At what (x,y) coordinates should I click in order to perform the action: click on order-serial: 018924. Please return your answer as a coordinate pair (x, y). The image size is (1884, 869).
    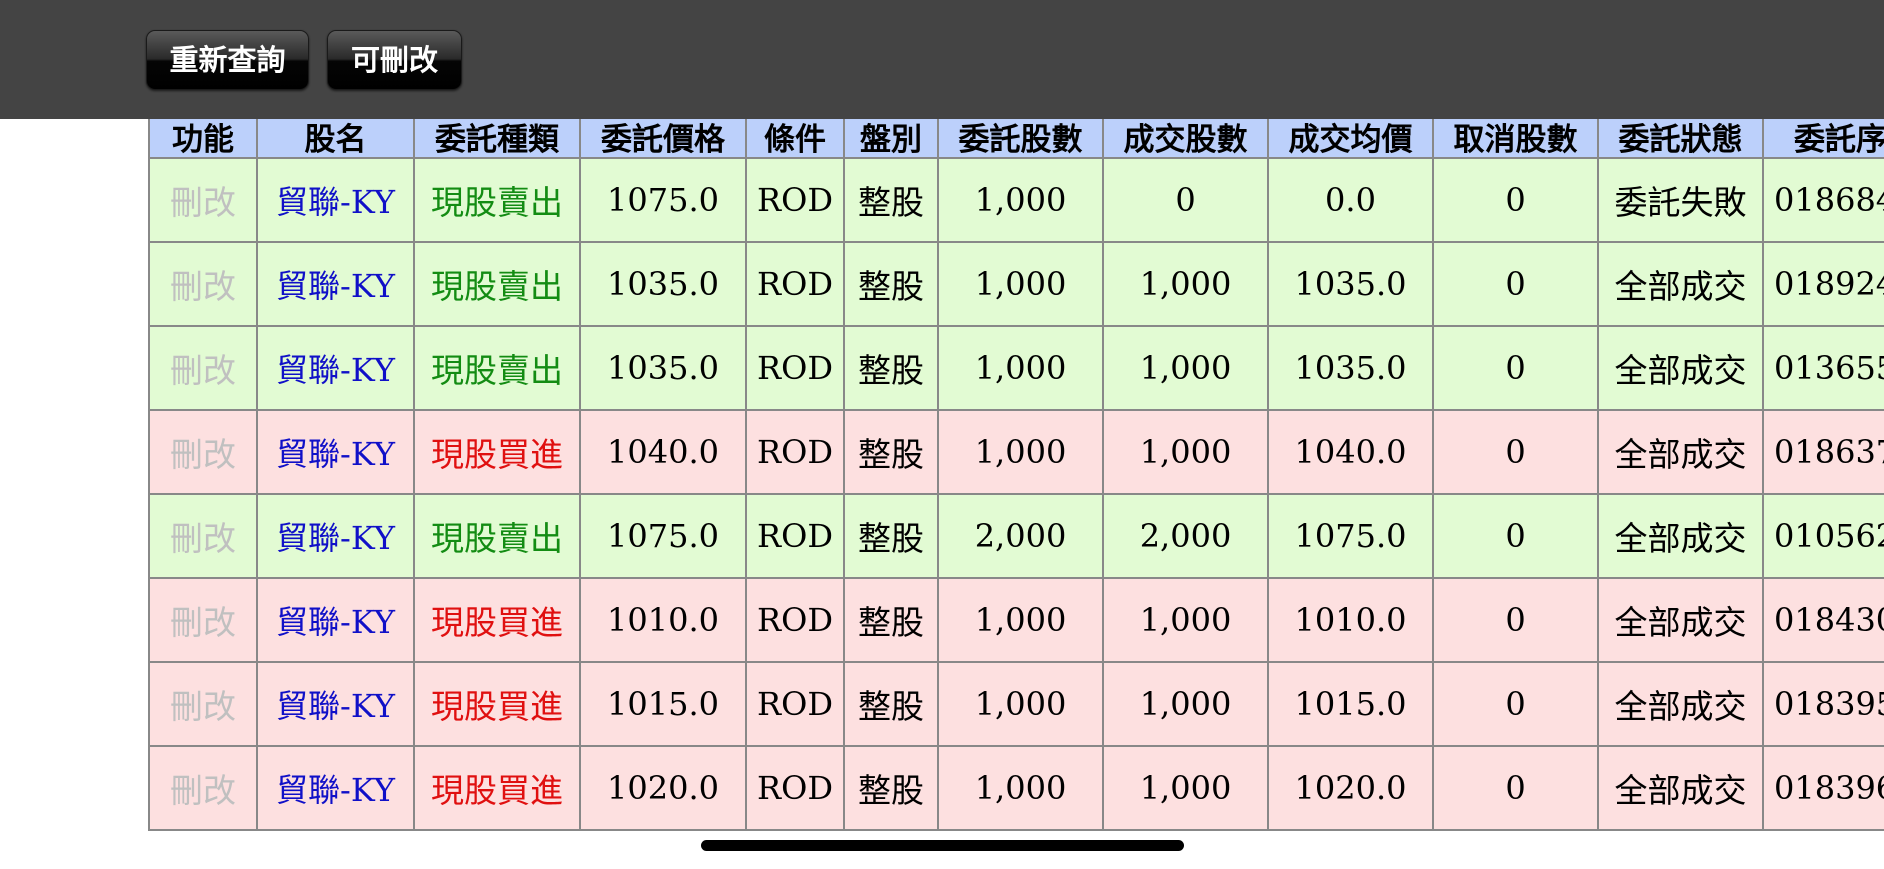
    Looking at the image, I should click on (1823, 284).